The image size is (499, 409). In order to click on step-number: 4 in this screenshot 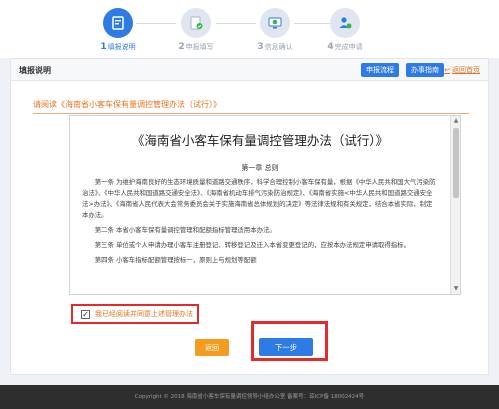, I will do `click(330, 47)`.